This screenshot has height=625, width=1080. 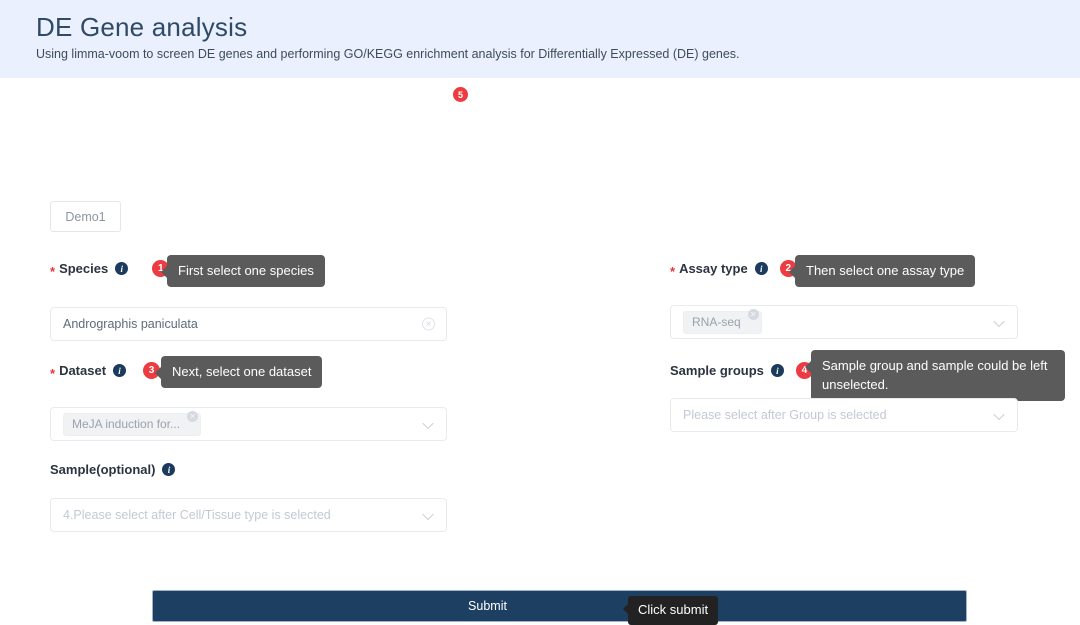 What do you see at coordinates (844, 322) in the screenshot?
I see `assay-type-select: RNA-seq ✕` at bounding box center [844, 322].